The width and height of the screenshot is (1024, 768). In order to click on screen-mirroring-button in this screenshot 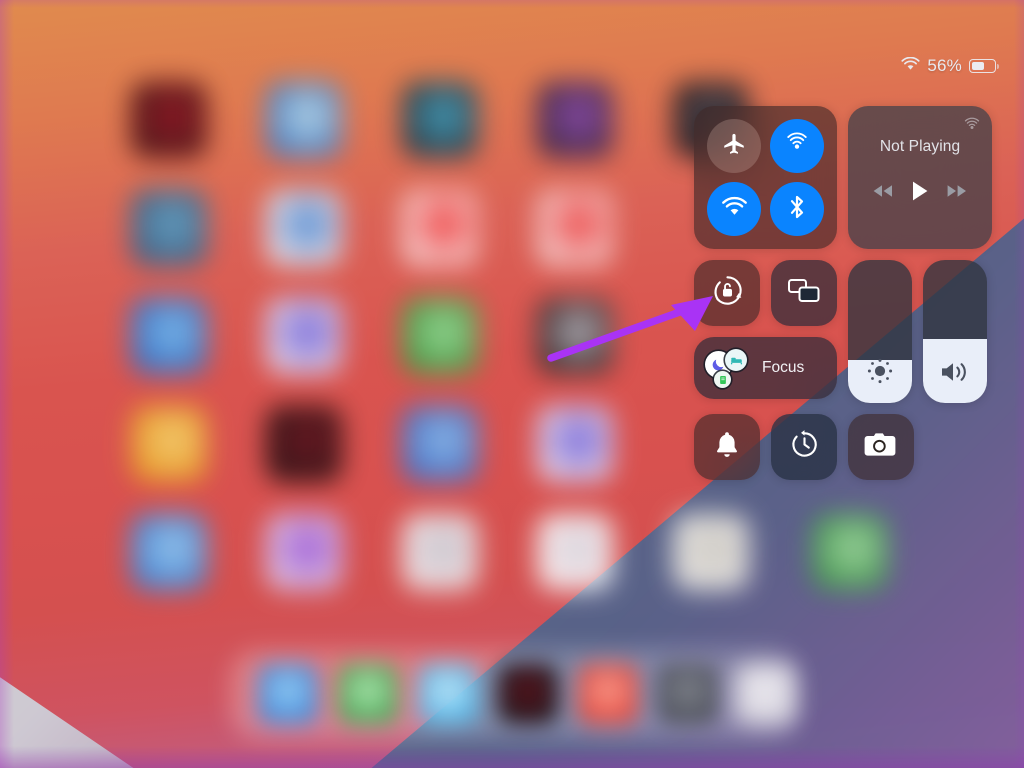, I will do `click(804, 293)`.